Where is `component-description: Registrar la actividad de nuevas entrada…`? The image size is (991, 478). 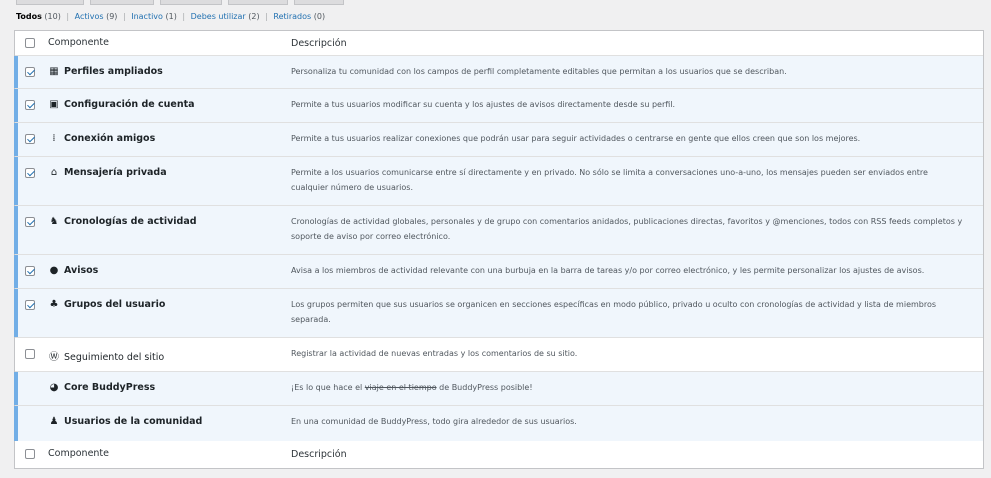
component-description: Registrar la actividad de nuevas entrada… is located at coordinates (434, 353).